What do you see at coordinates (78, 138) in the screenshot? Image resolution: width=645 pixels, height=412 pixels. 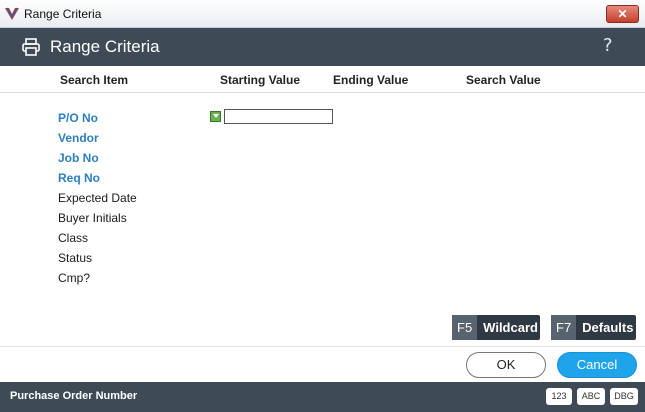 I see `row-label-vendor: Vendor` at bounding box center [78, 138].